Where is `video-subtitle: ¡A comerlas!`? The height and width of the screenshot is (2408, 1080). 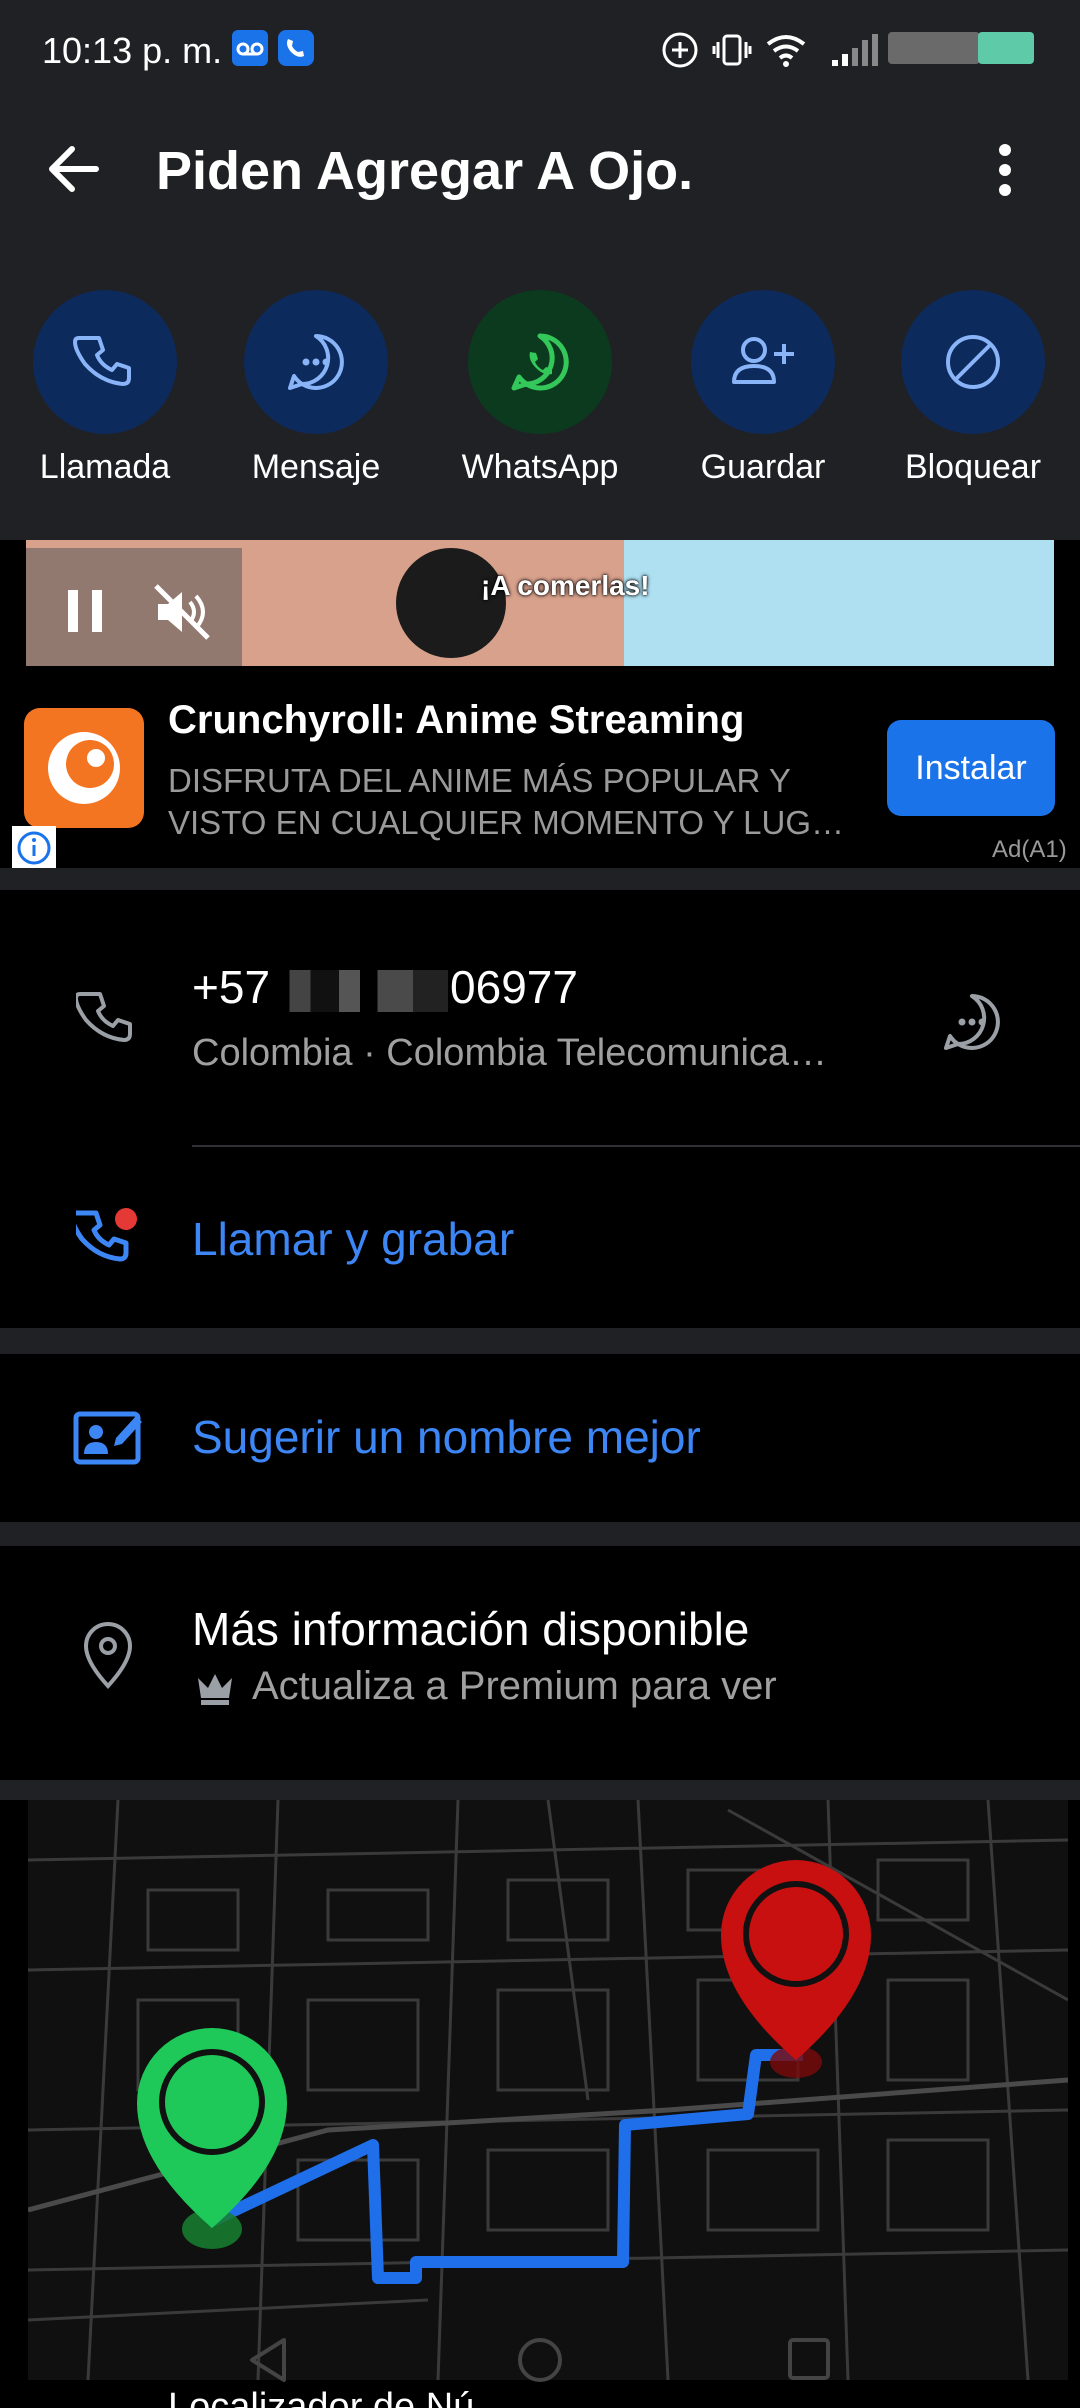
video-subtitle: ¡A comerlas! is located at coordinates (565, 585).